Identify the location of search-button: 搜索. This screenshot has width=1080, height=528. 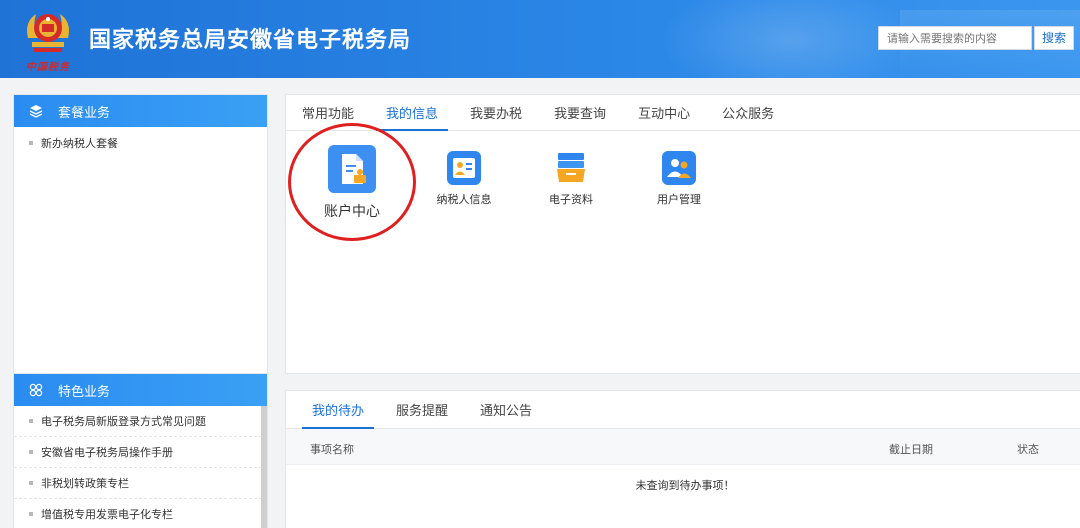
(1054, 38).